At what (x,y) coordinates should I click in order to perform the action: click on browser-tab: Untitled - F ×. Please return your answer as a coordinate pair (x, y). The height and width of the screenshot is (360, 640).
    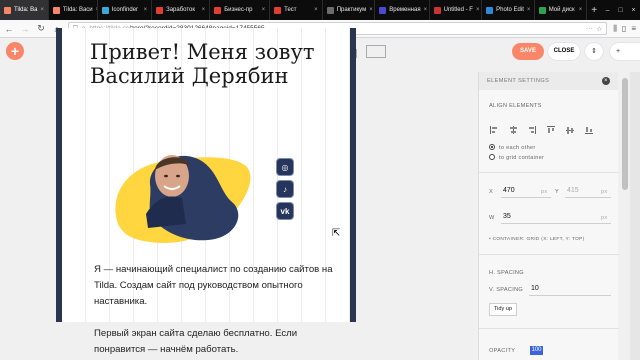
    Looking at the image, I should click on (456, 10).